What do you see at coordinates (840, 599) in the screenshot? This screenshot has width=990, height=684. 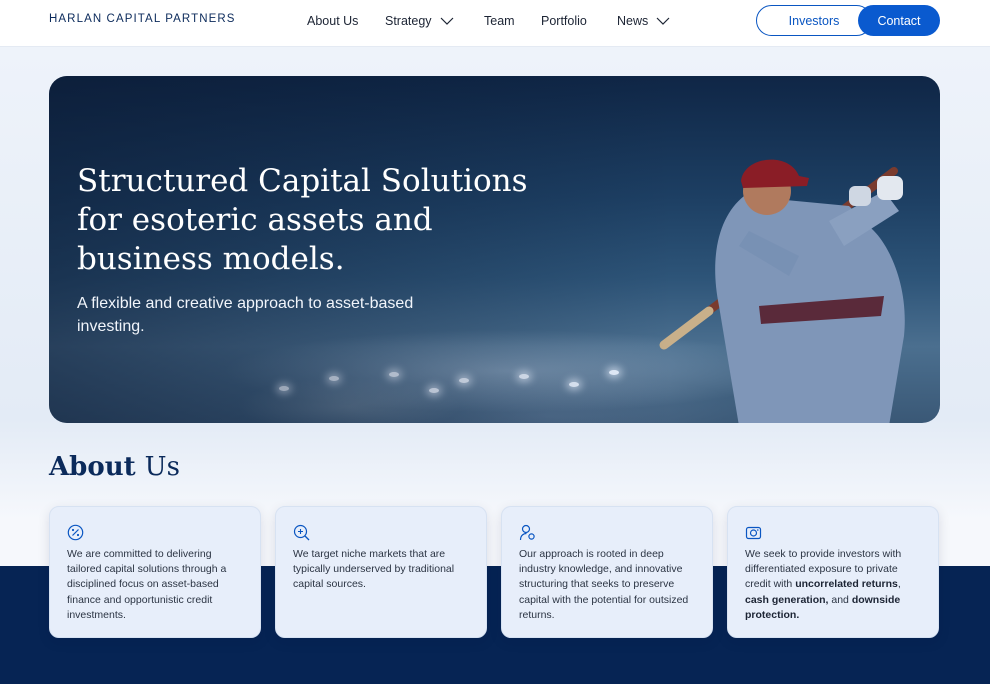 I see `card-text-part: and` at bounding box center [840, 599].